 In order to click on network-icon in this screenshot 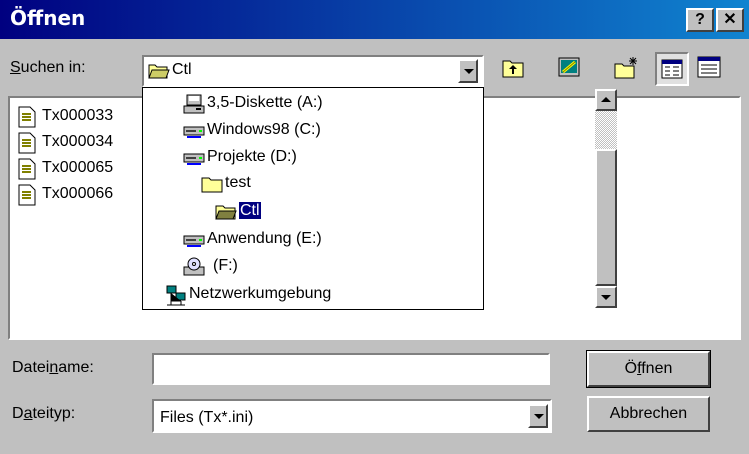, I will do `click(176, 295)`.